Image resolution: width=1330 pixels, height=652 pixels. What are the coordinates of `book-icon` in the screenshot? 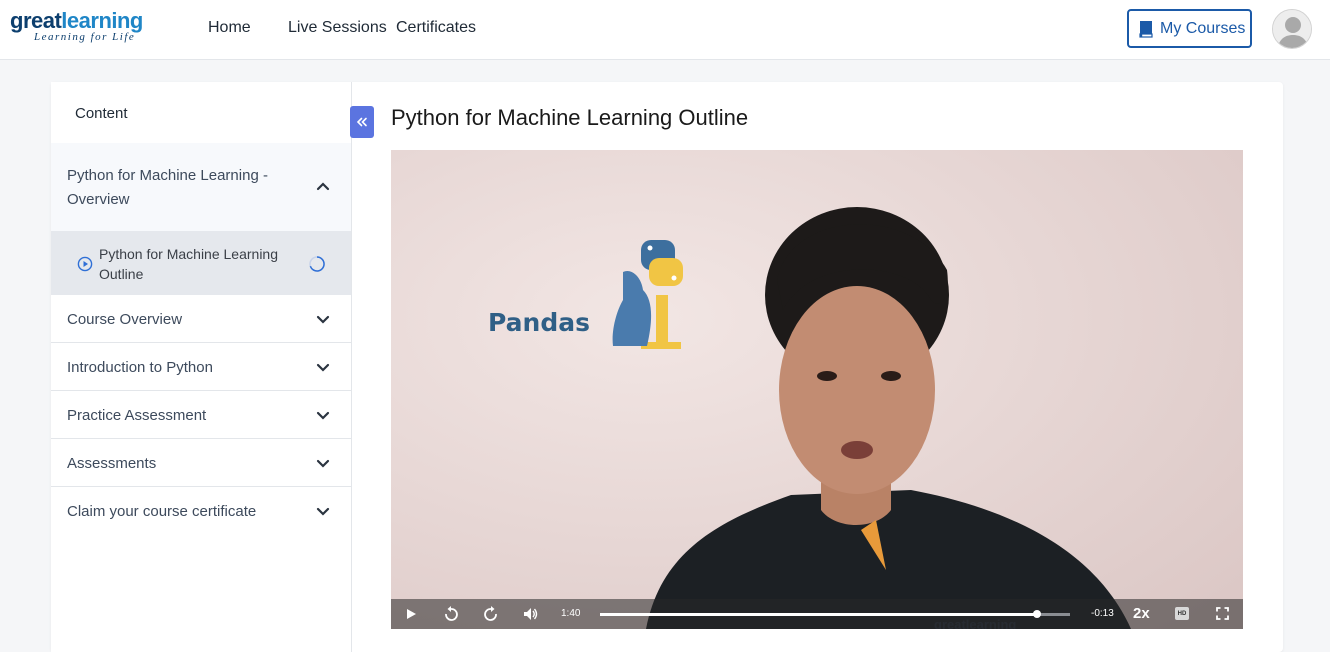 It's located at (1146, 29).